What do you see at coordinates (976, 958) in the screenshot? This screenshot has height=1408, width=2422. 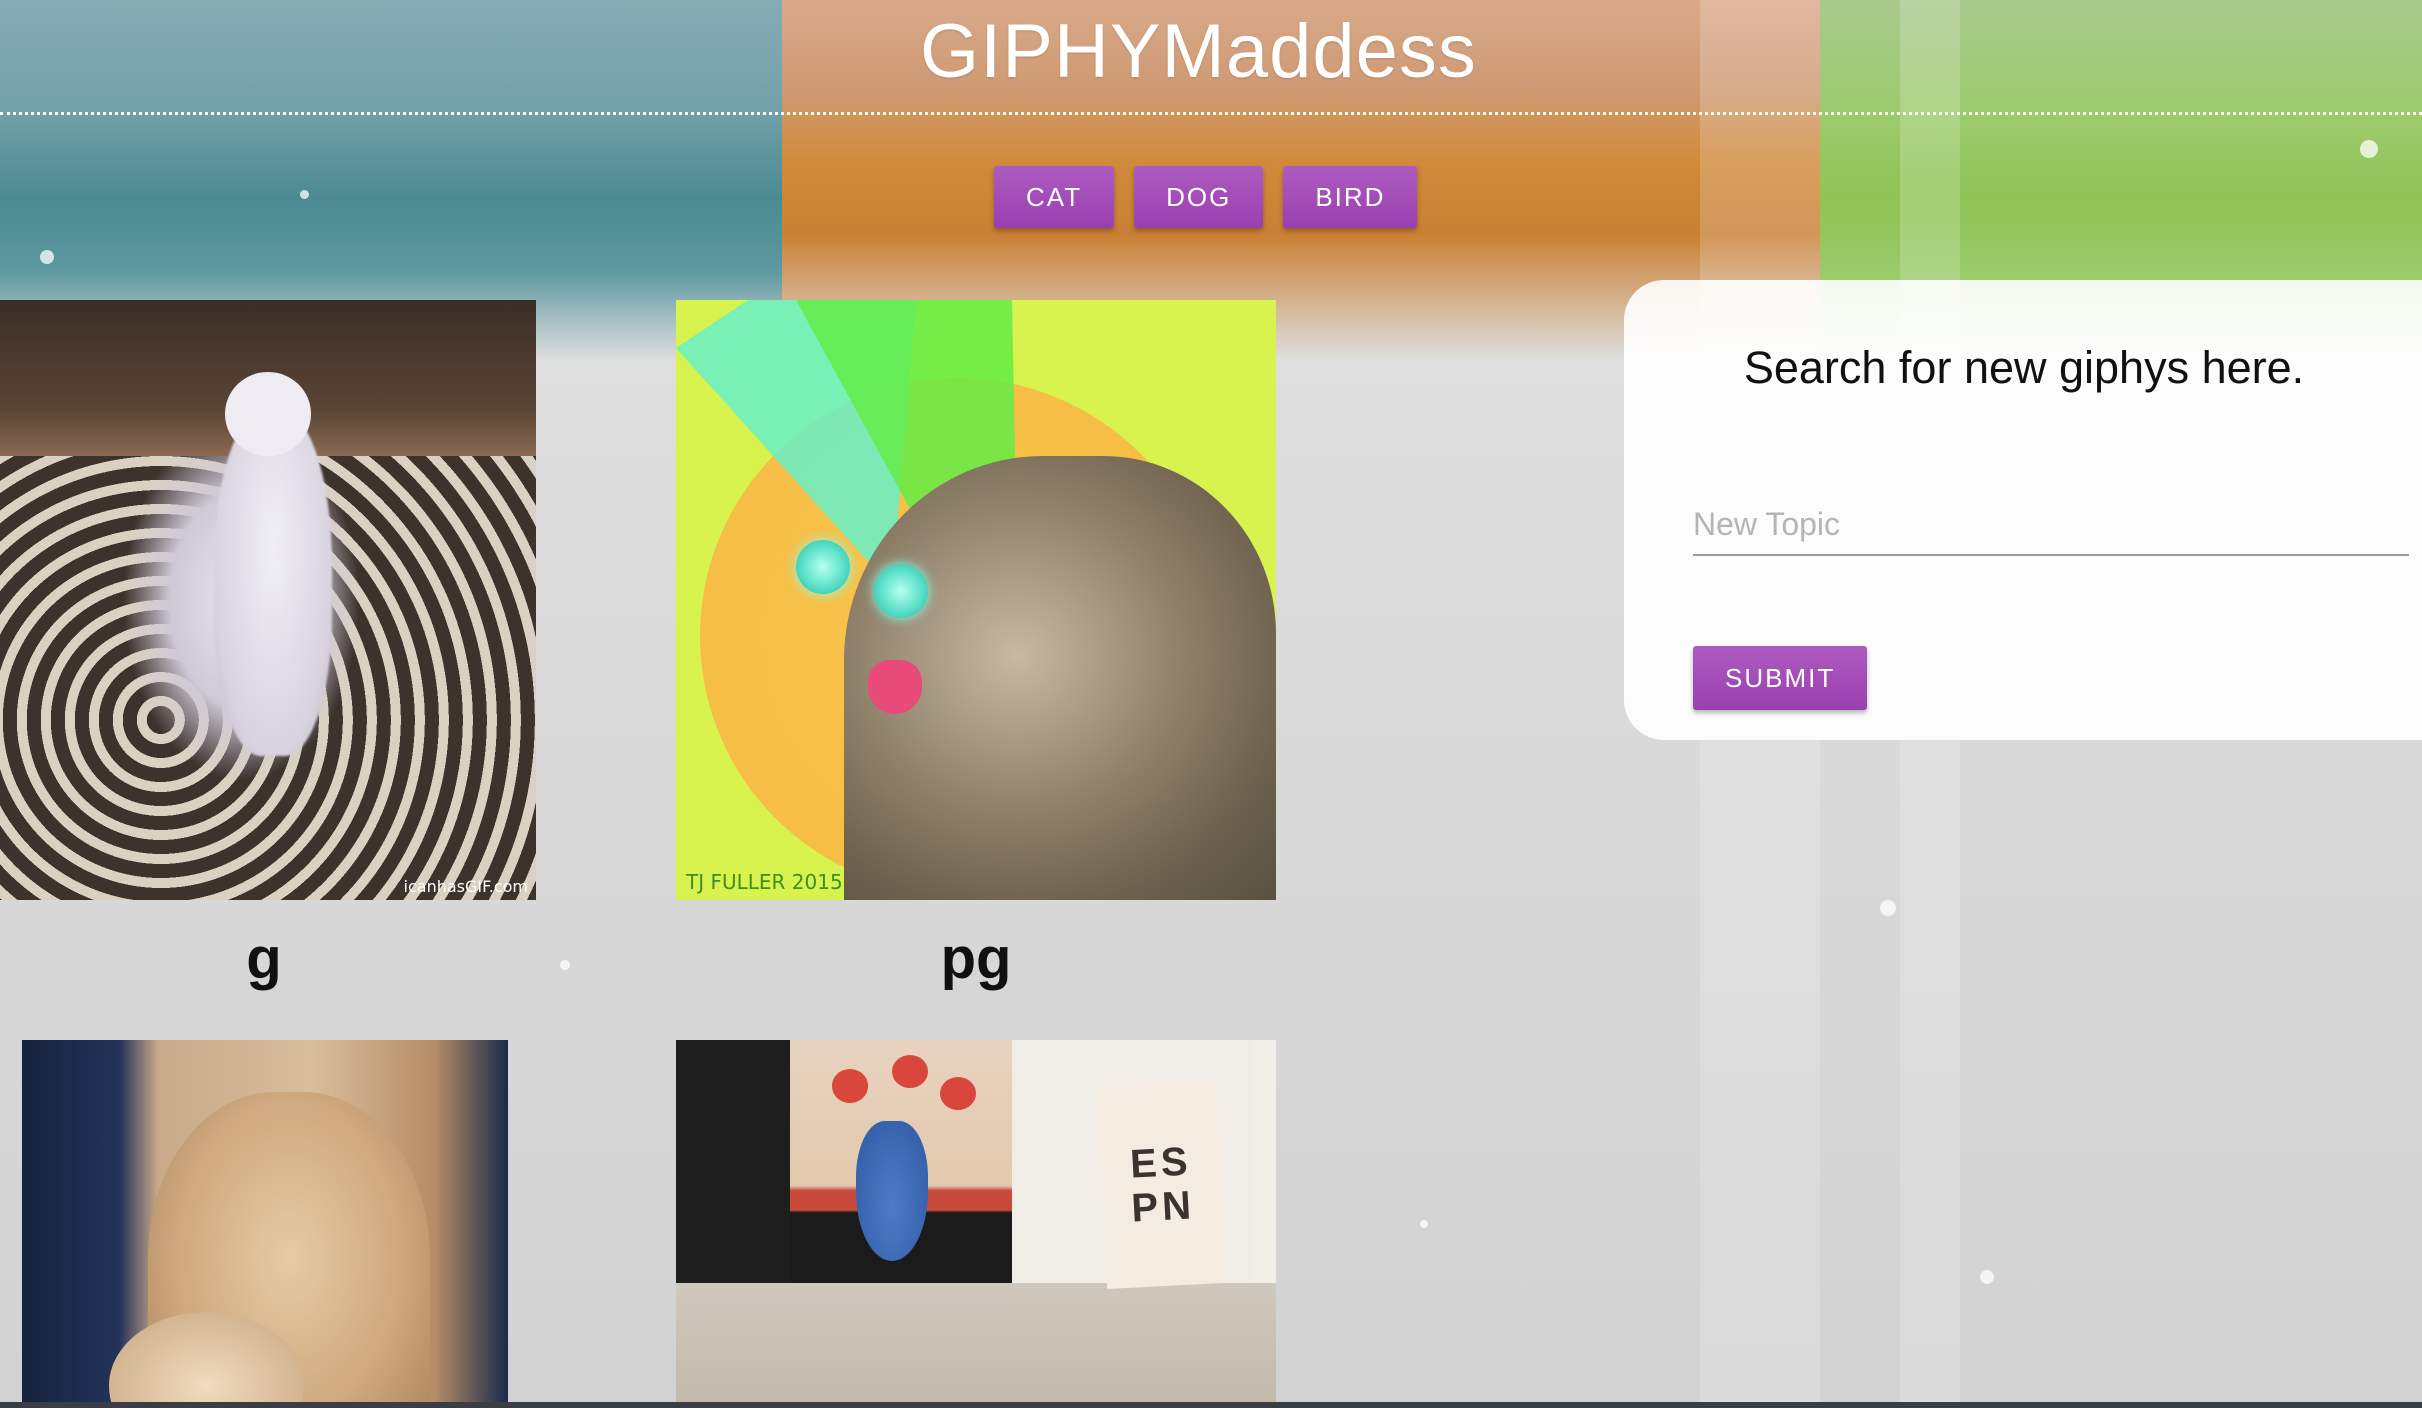 I see `gif-rating: pg` at bounding box center [976, 958].